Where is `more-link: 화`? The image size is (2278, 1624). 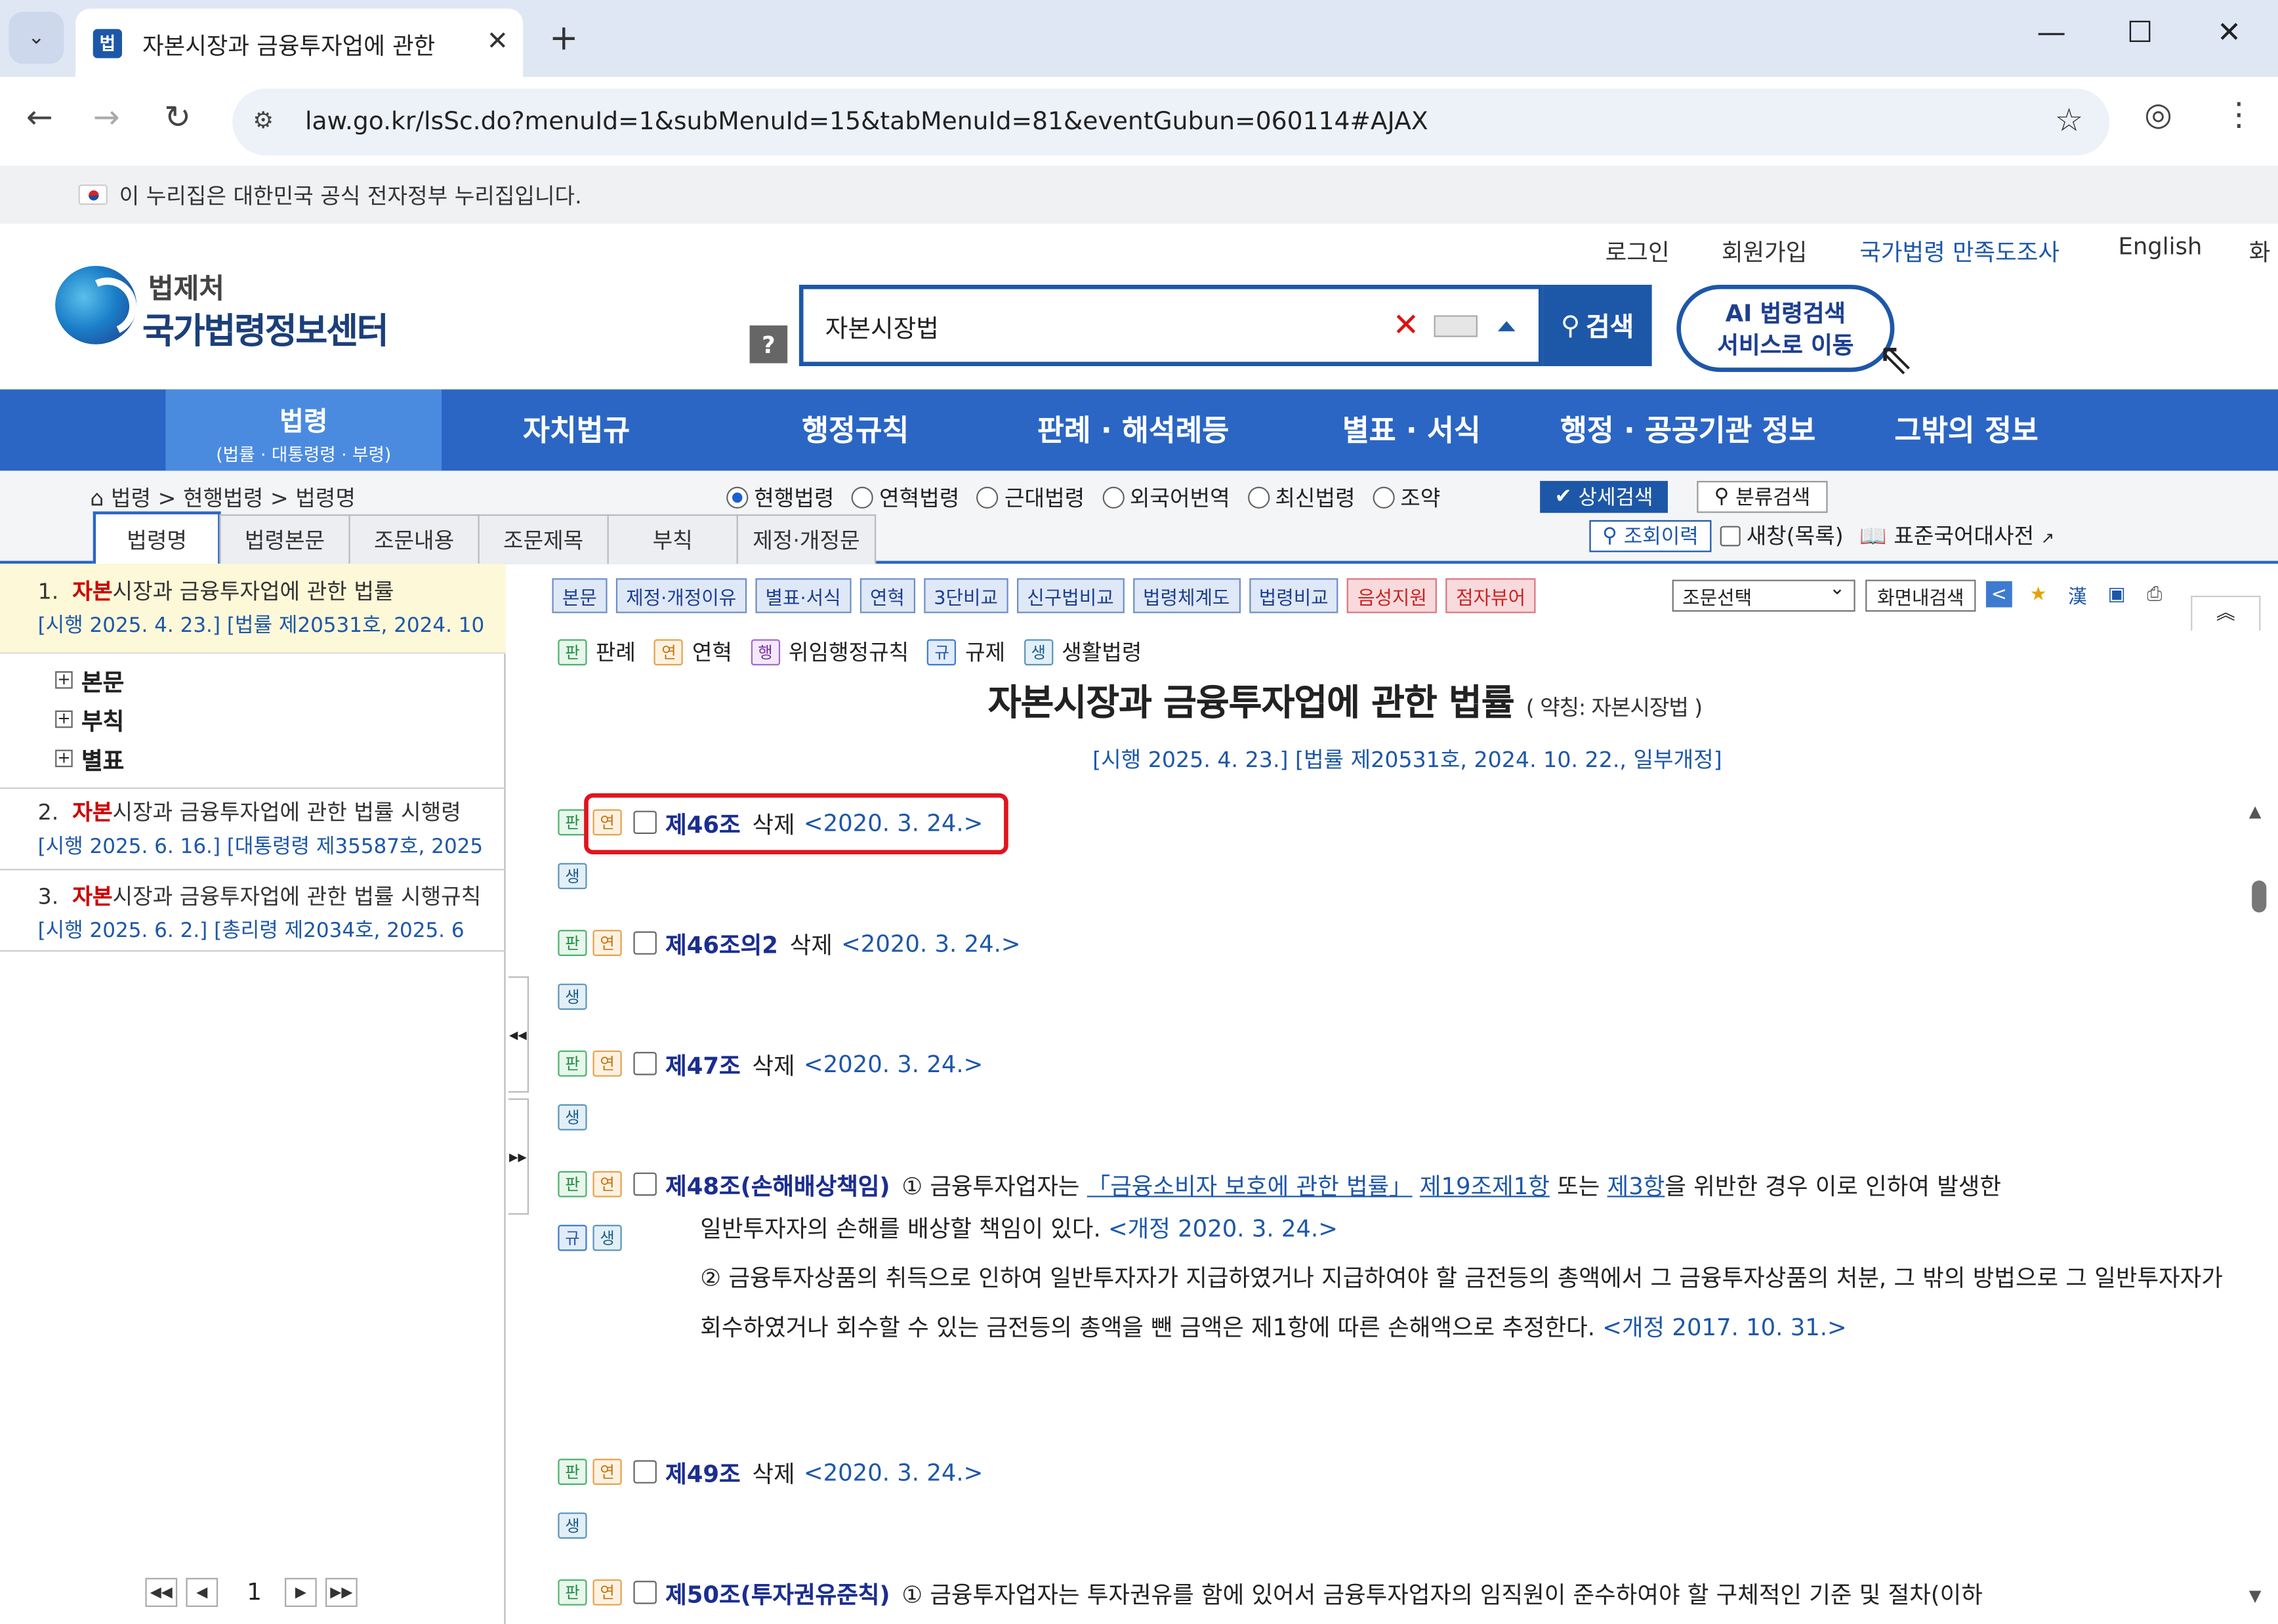 more-link: 화 is located at coordinates (2260, 250).